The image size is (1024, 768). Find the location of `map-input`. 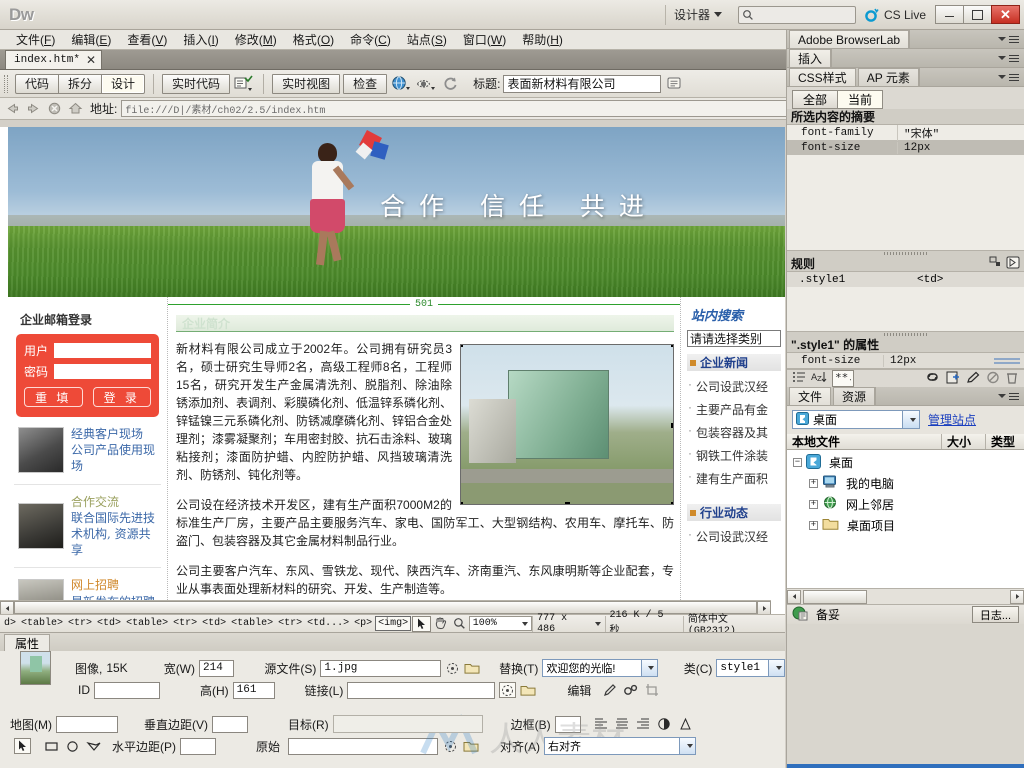

map-input is located at coordinates (87, 724).